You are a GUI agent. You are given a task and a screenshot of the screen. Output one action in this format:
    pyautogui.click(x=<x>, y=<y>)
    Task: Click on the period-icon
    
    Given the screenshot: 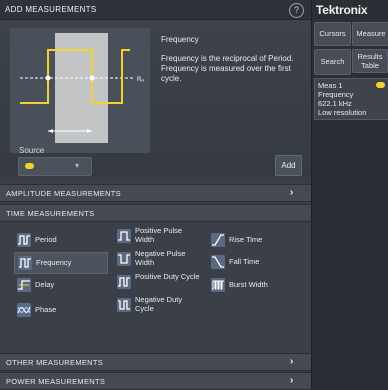 What is the action you would take?
    pyautogui.click(x=24, y=240)
    